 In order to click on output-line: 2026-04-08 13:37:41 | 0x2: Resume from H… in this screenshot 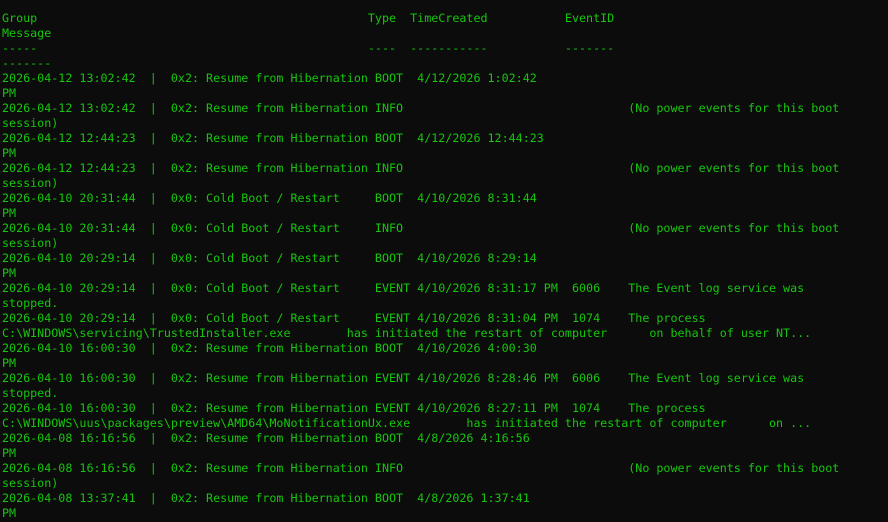, I will do `click(266, 498)`.